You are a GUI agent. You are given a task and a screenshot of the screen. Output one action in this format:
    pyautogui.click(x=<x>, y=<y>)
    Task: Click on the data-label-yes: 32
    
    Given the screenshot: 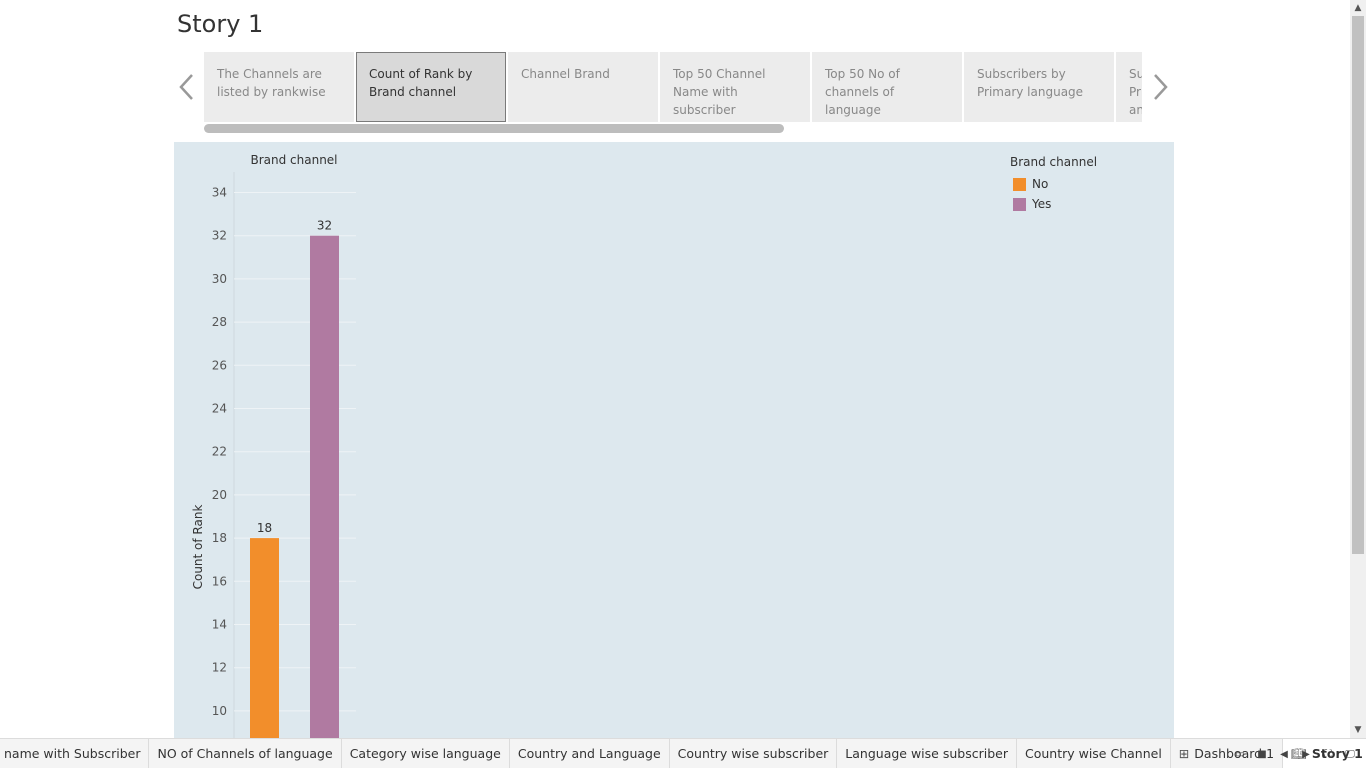 What is the action you would take?
    pyautogui.click(x=324, y=226)
    